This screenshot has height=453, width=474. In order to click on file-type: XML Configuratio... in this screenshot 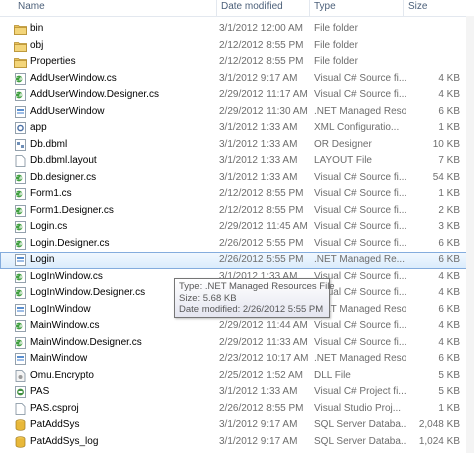, I will do `click(357, 127)`.